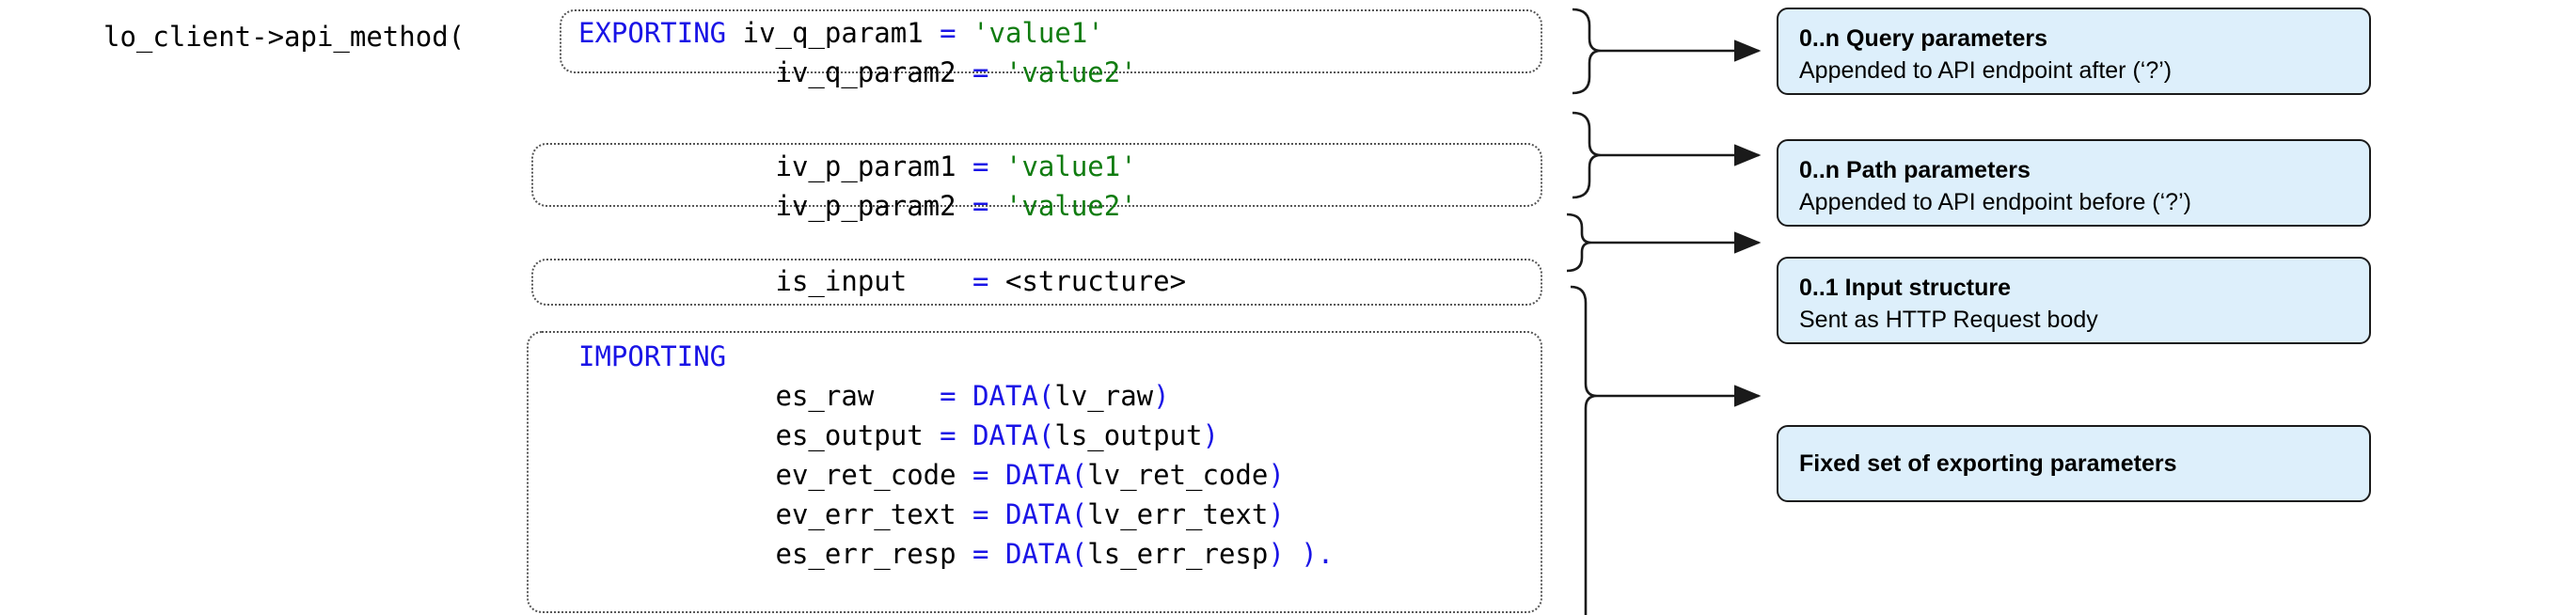 Image resolution: width=2576 pixels, height=615 pixels. Describe the element at coordinates (1948, 320) in the screenshot. I see `callout-subtitle: Sent as HTTP Request body` at that location.